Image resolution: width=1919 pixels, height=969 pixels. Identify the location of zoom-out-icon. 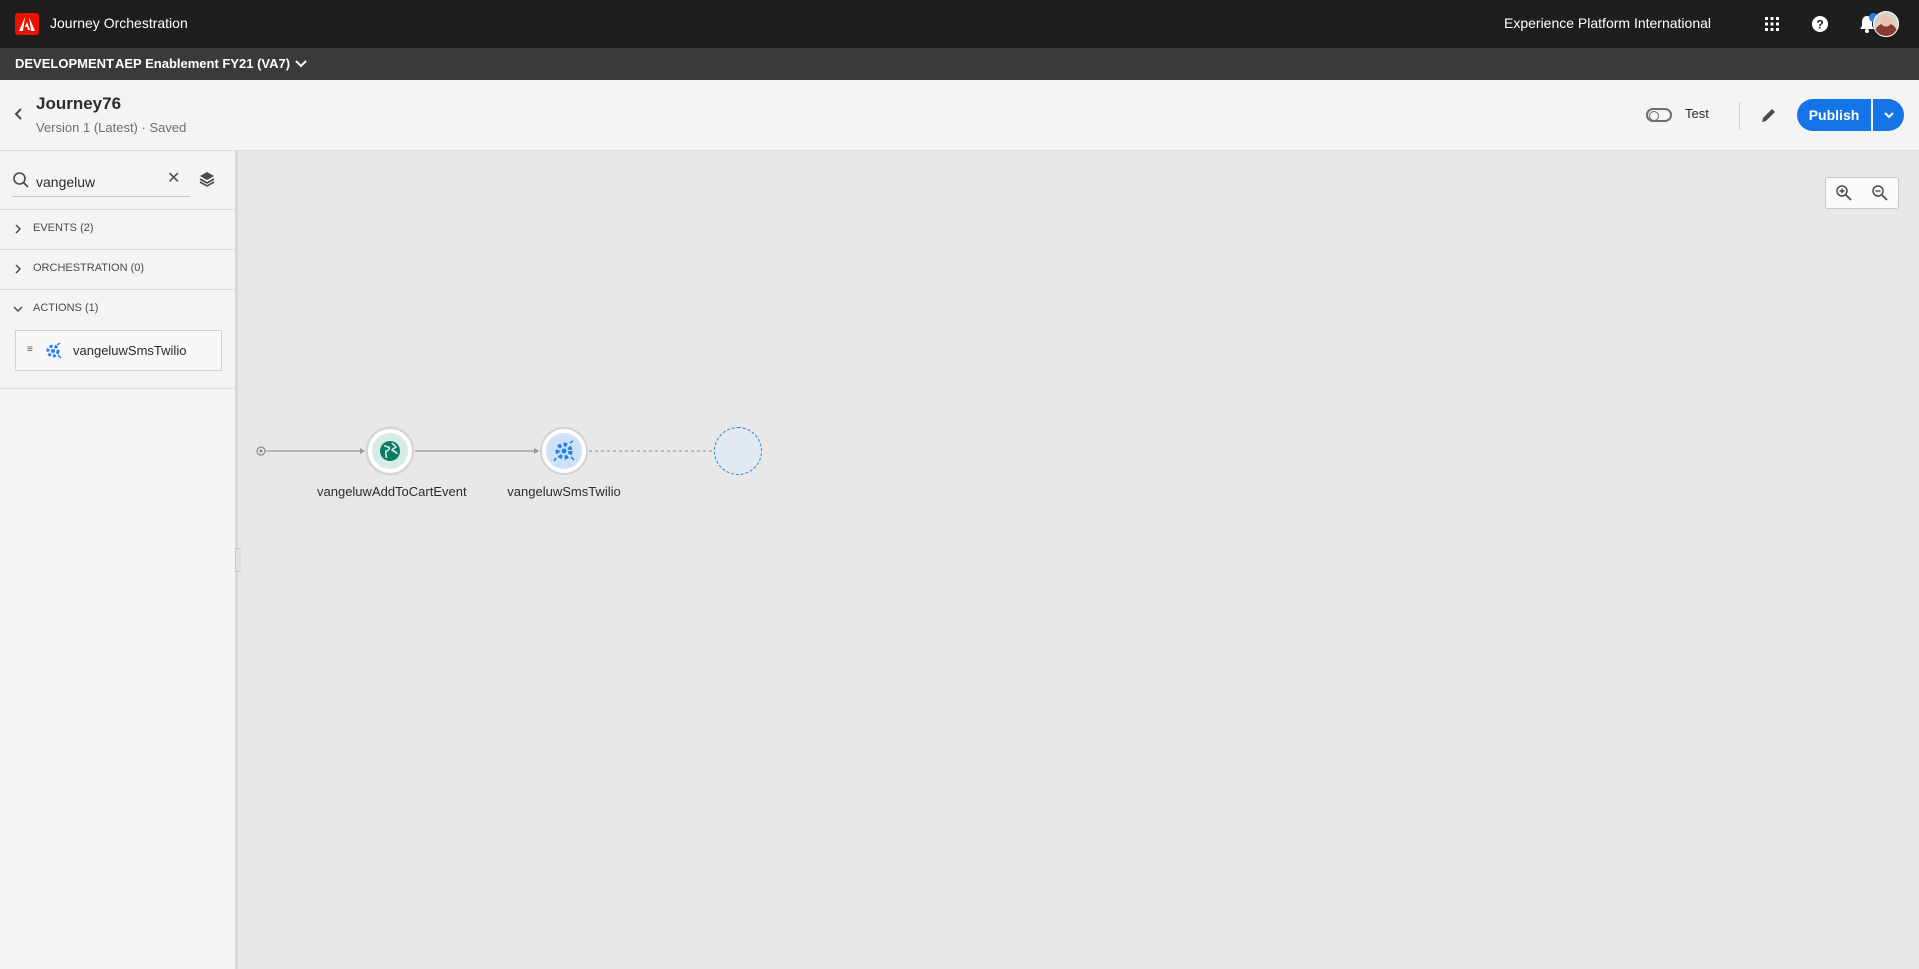
(1880, 193).